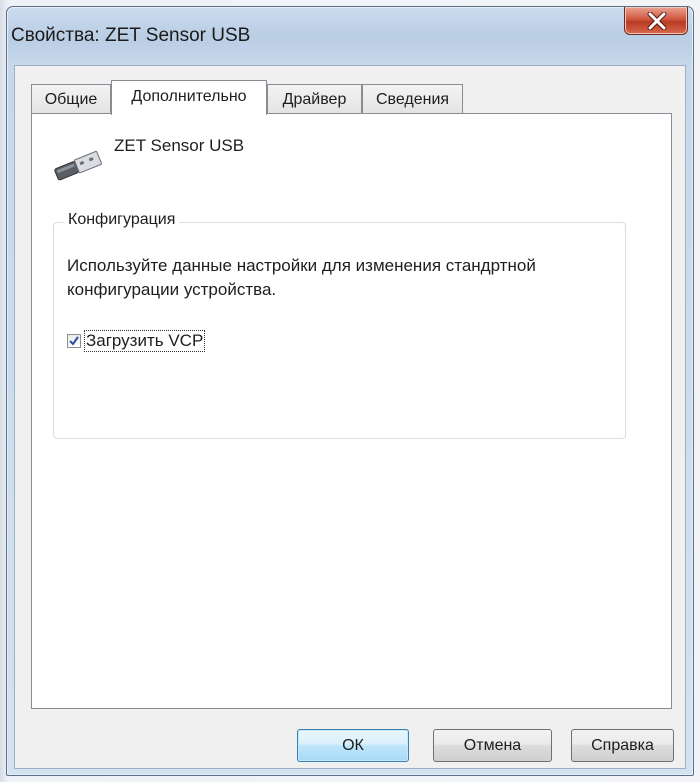 This screenshot has width=700, height=782. What do you see at coordinates (189, 97) in the screenshot?
I see `tab-advanced: Дополнительно` at bounding box center [189, 97].